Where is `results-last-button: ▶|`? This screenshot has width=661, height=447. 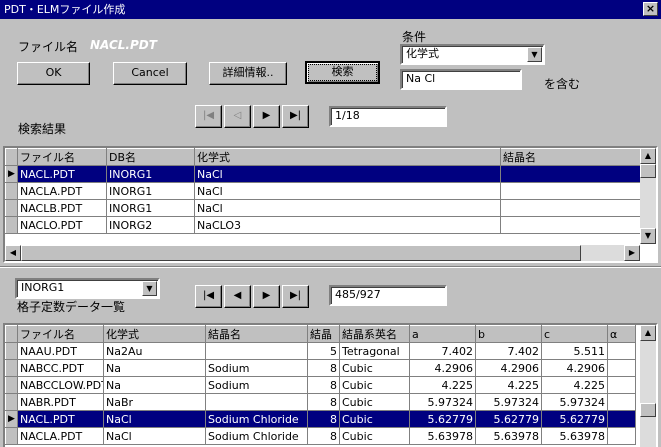
results-last-button: ▶| is located at coordinates (295, 116).